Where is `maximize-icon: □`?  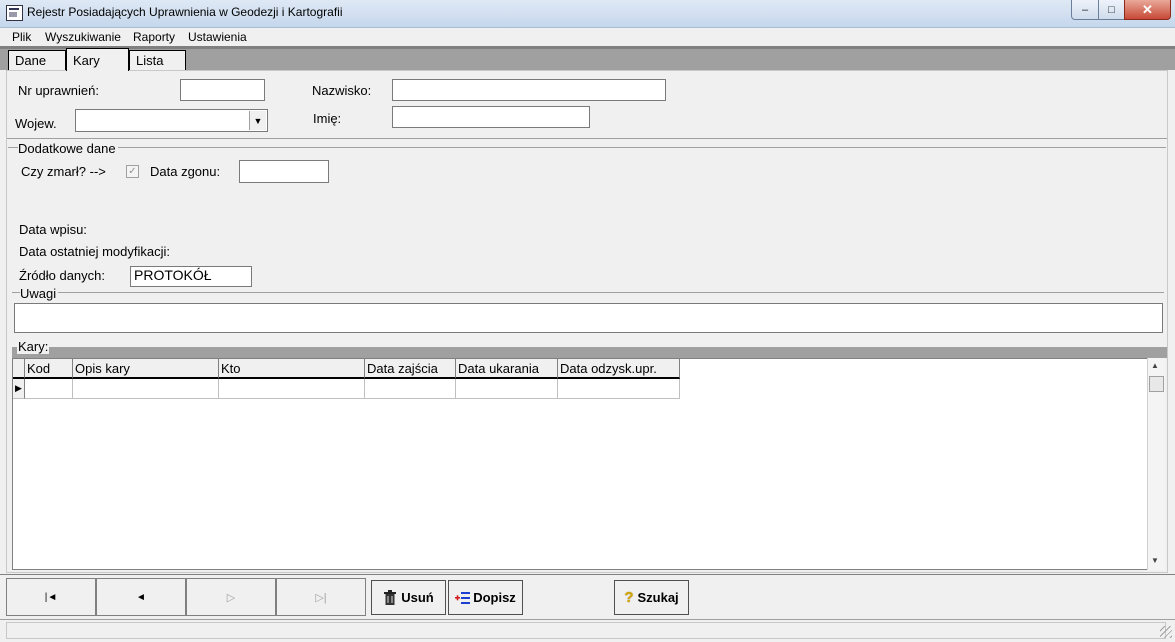
maximize-icon: □ is located at coordinates (1111, 9).